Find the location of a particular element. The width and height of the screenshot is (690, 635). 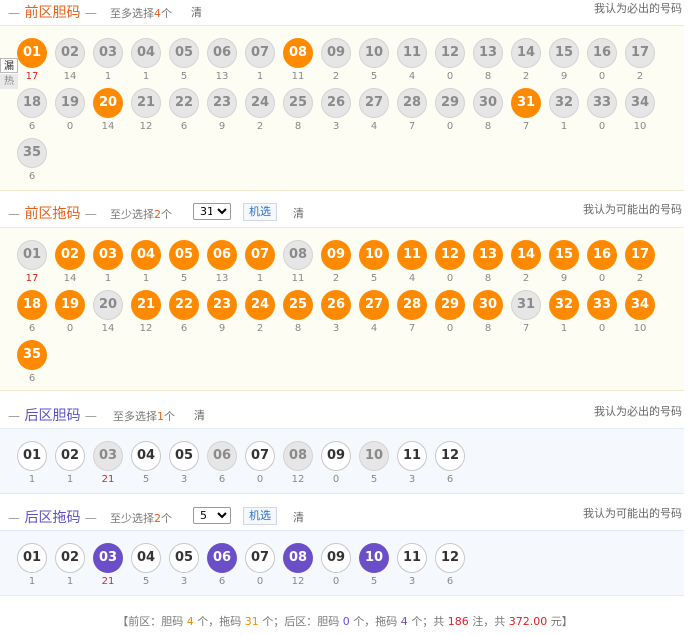

back-tuo-ball-09: 09 is located at coordinates (336, 558).